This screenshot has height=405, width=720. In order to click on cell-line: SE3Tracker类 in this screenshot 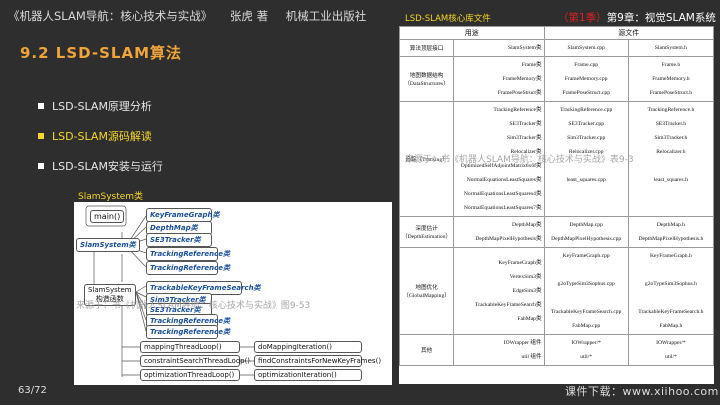, I will do `click(525, 124)`.